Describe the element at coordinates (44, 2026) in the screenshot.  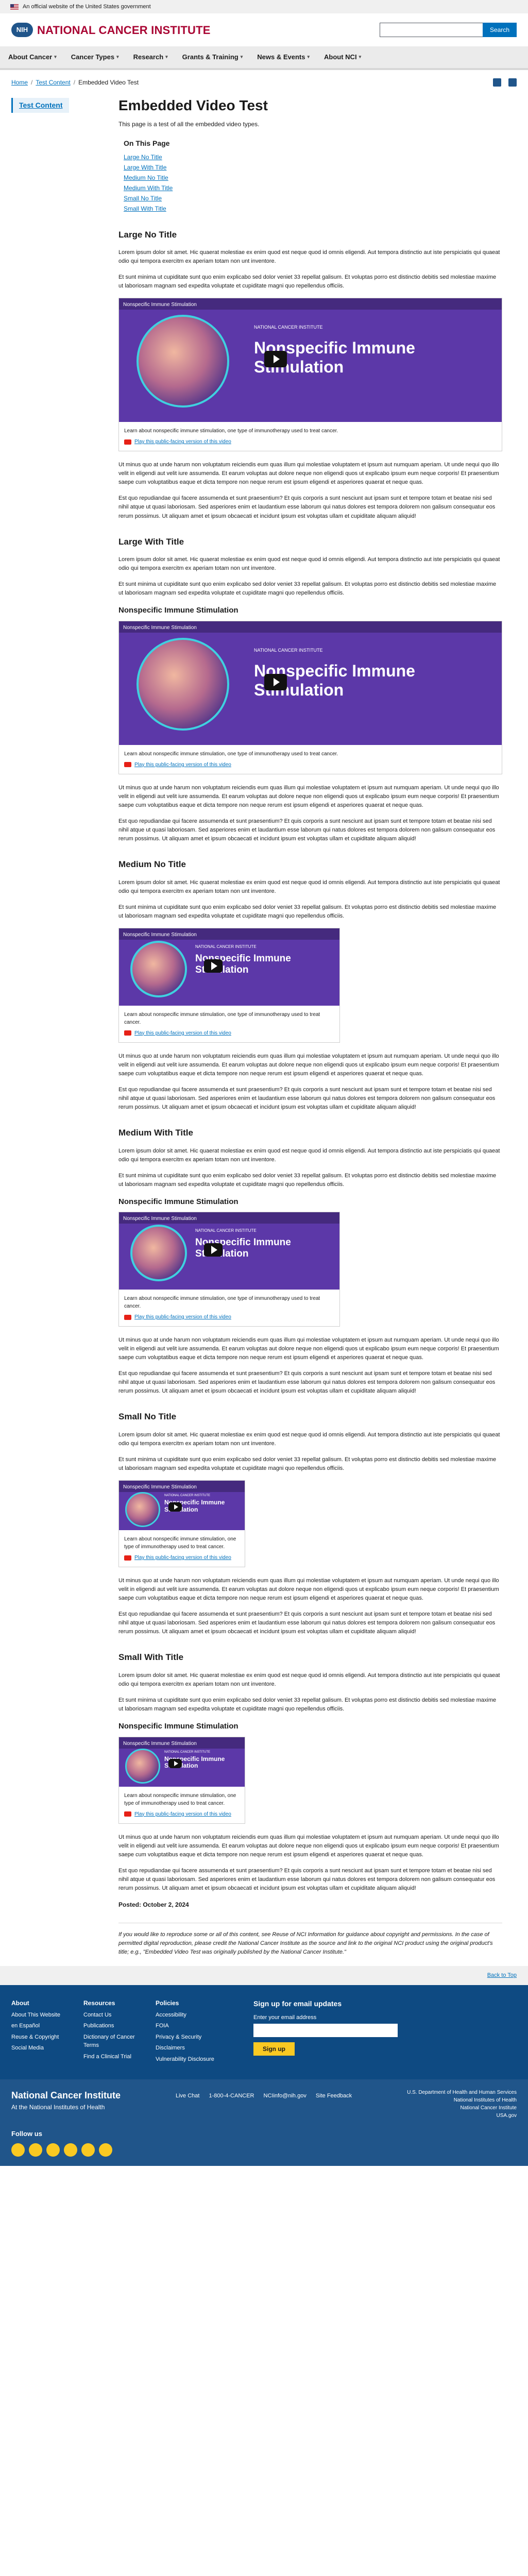
I see `footer-link: en Español` at that location.